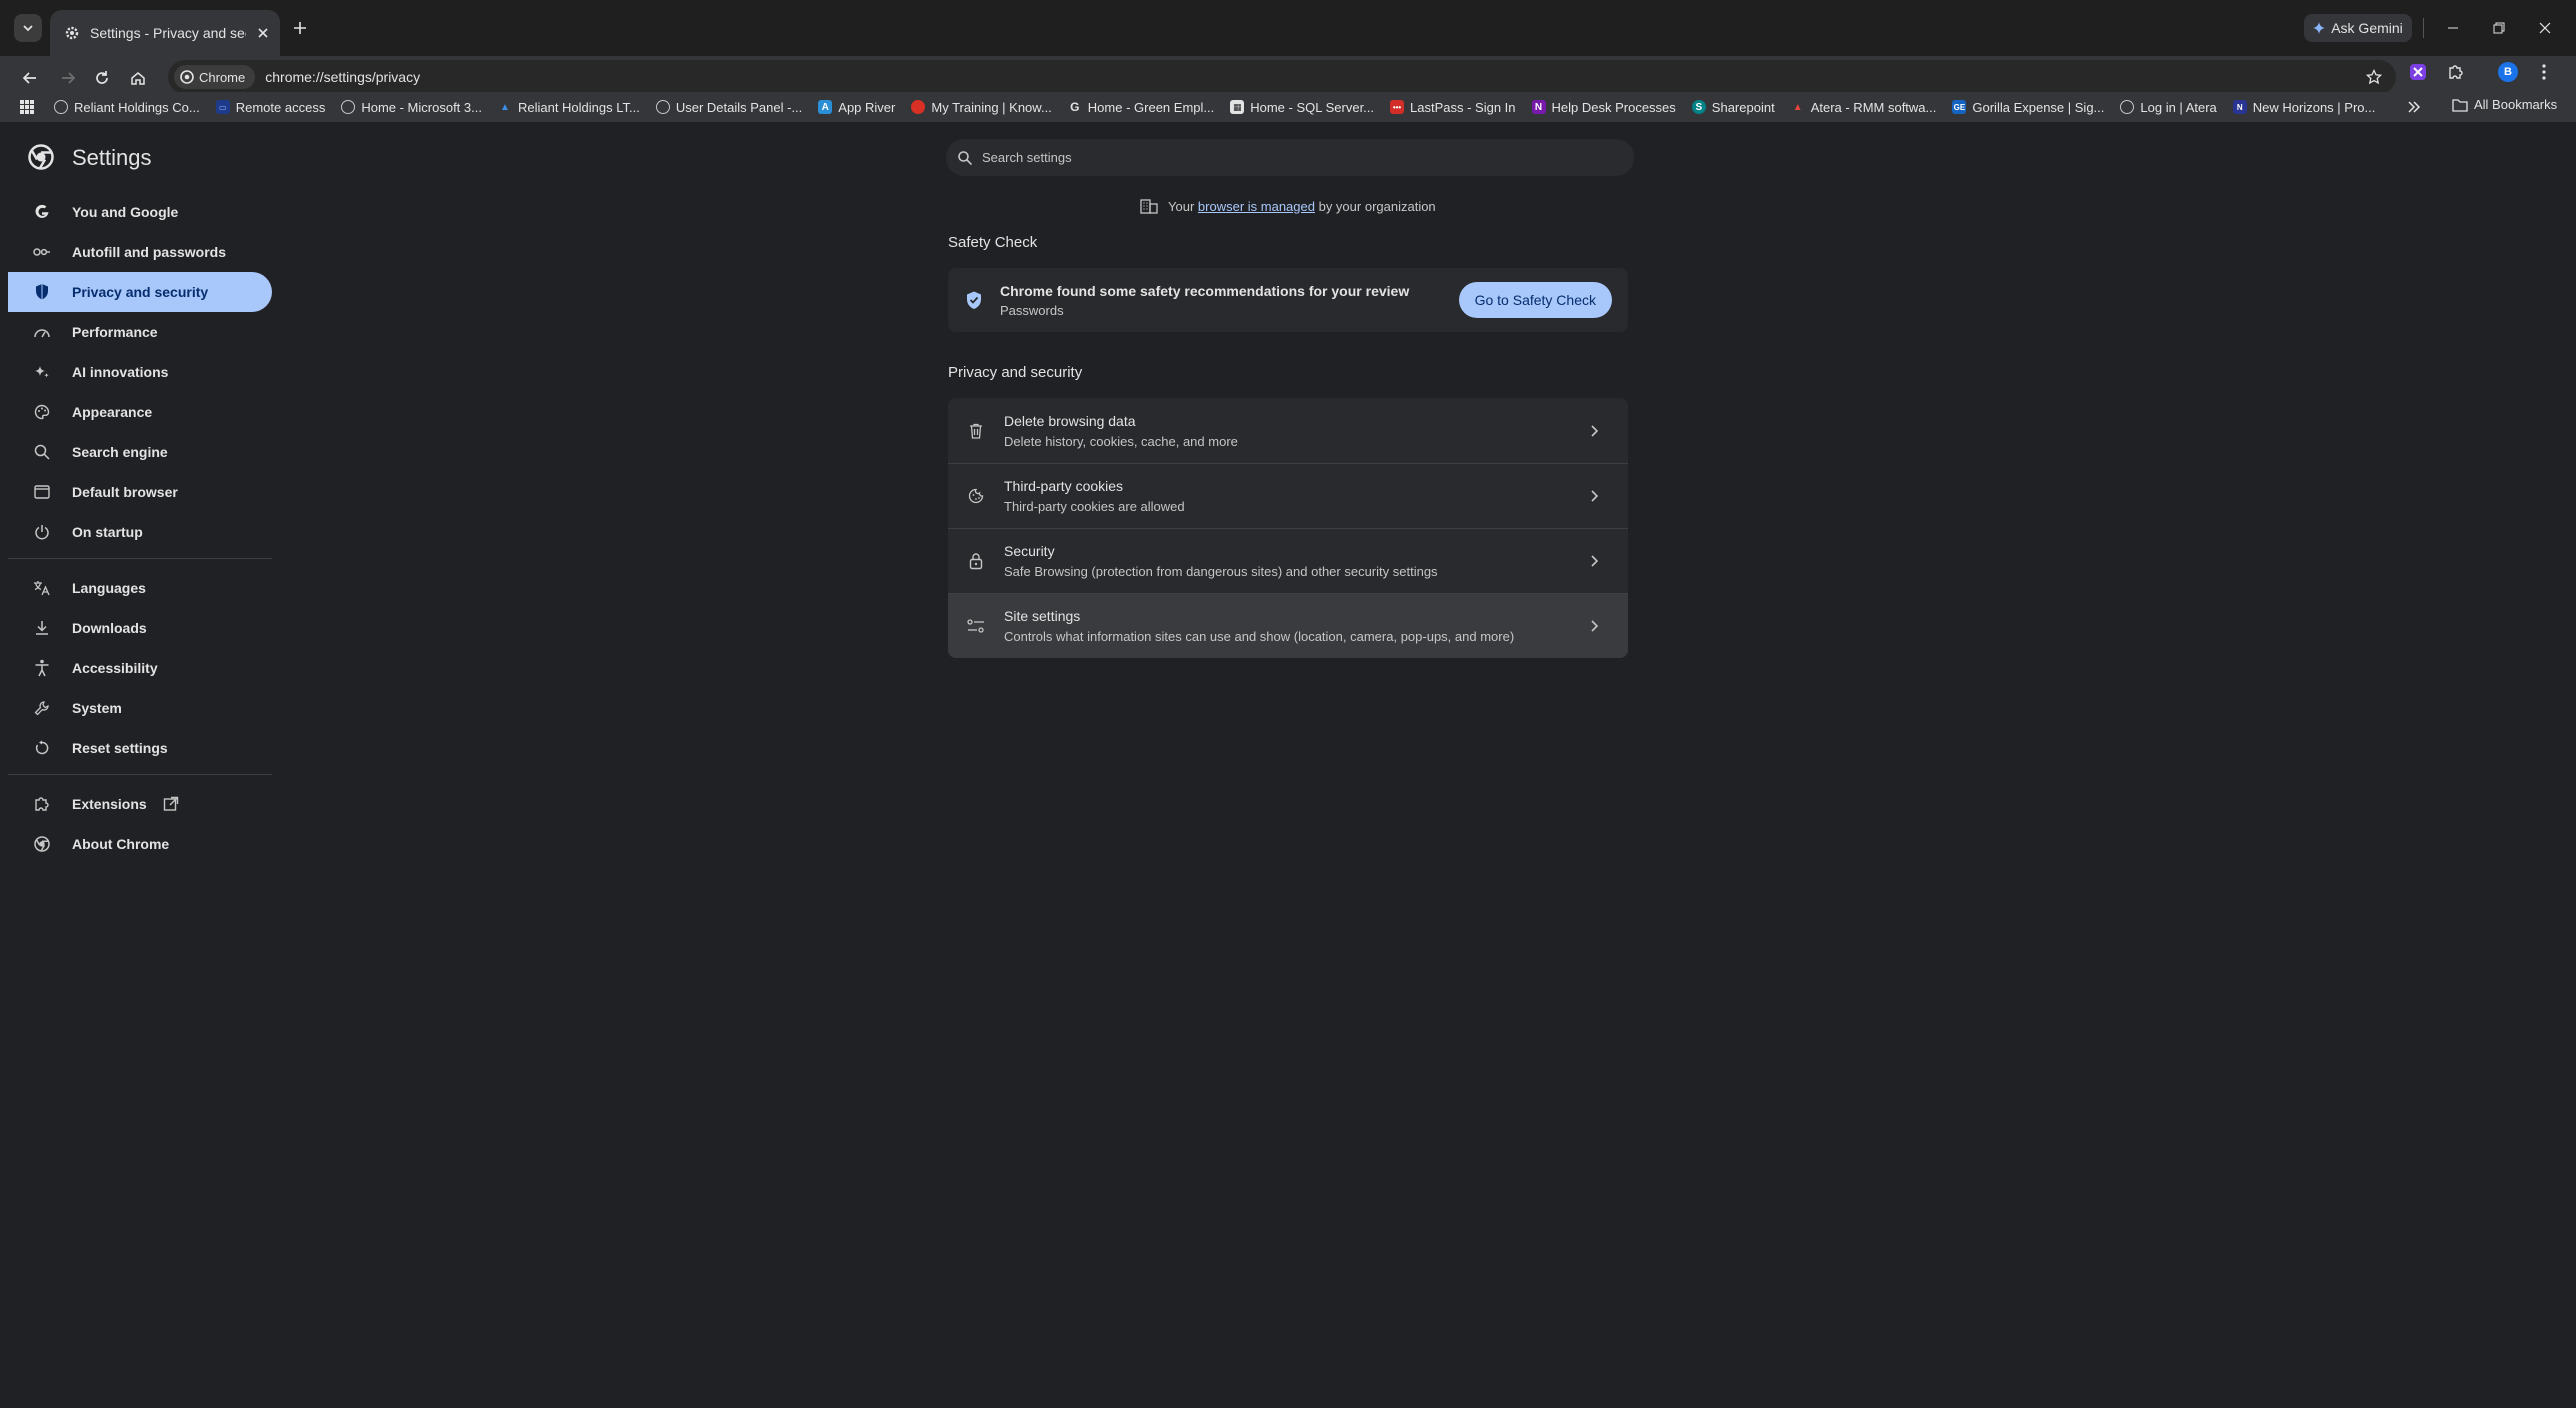 This screenshot has height=1408, width=2576. Describe the element at coordinates (1149, 206) in the screenshot. I see `building-icon` at that location.